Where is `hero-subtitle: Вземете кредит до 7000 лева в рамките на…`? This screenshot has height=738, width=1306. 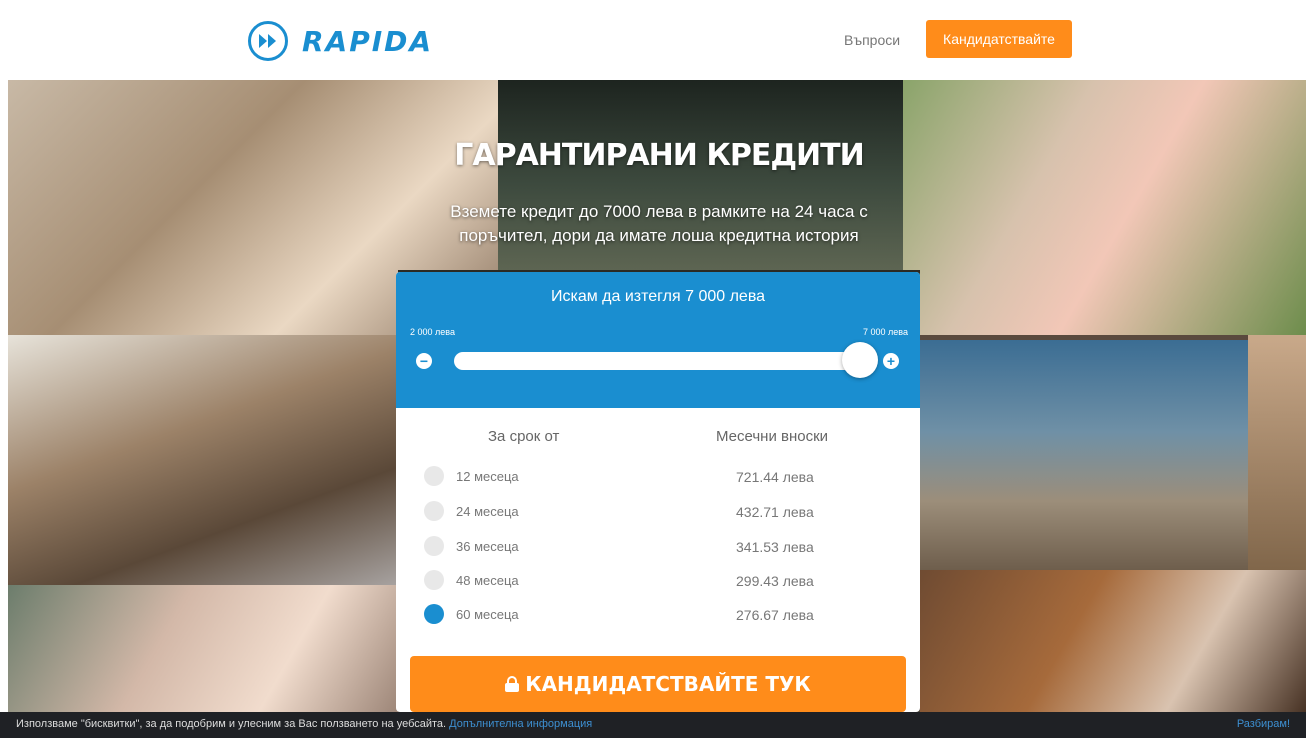 hero-subtitle: Вземете кредит до 7000 лева в рамките на… is located at coordinates (659, 223).